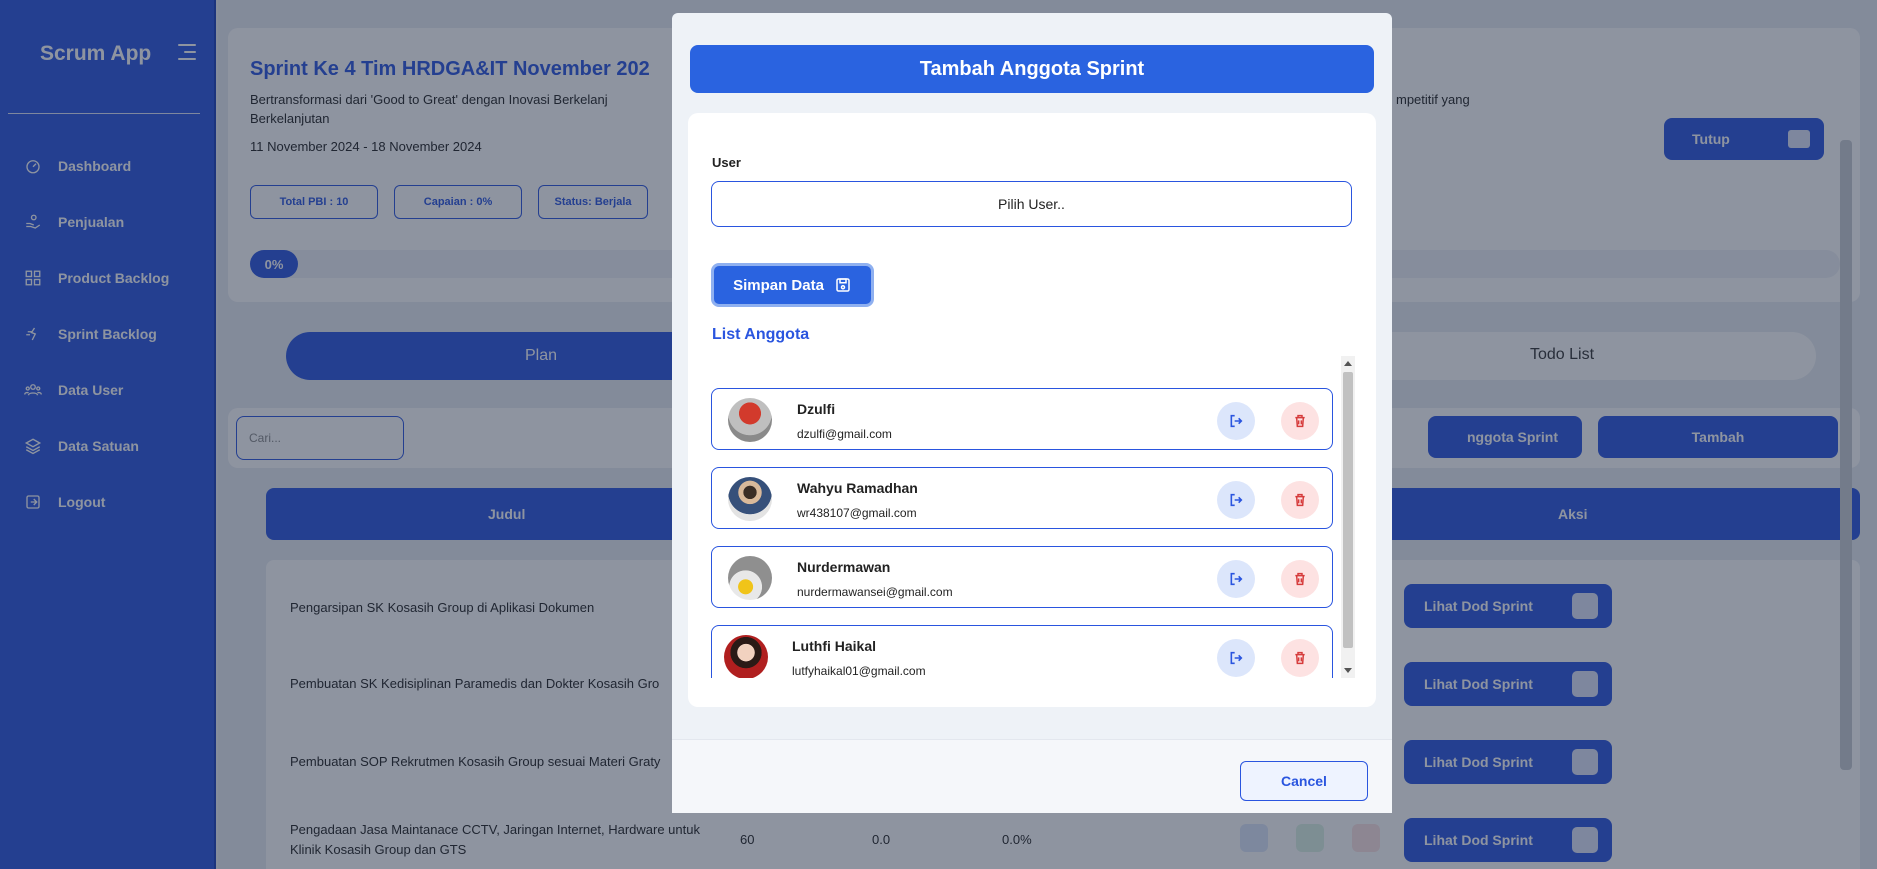 The height and width of the screenshot is (869, 1877). I want to click on member-list-title: List Anggota, so click(761, 334).